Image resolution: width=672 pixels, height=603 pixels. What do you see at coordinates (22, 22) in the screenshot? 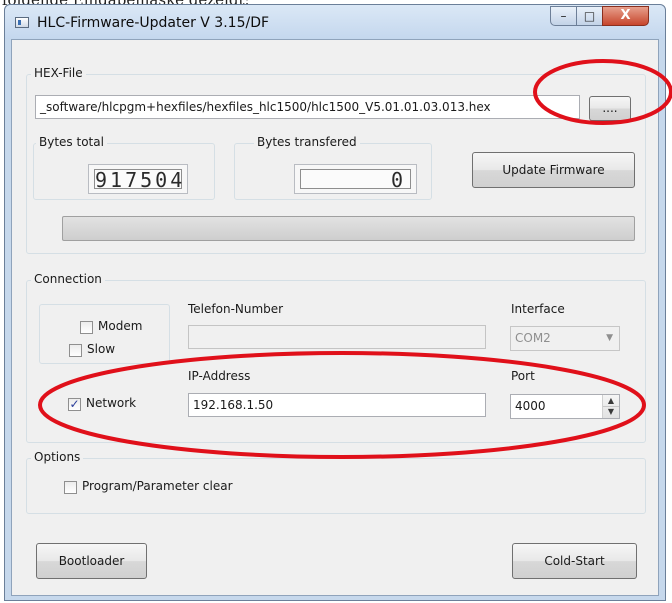
I see `app-icon` at bounding box center [22, 22].